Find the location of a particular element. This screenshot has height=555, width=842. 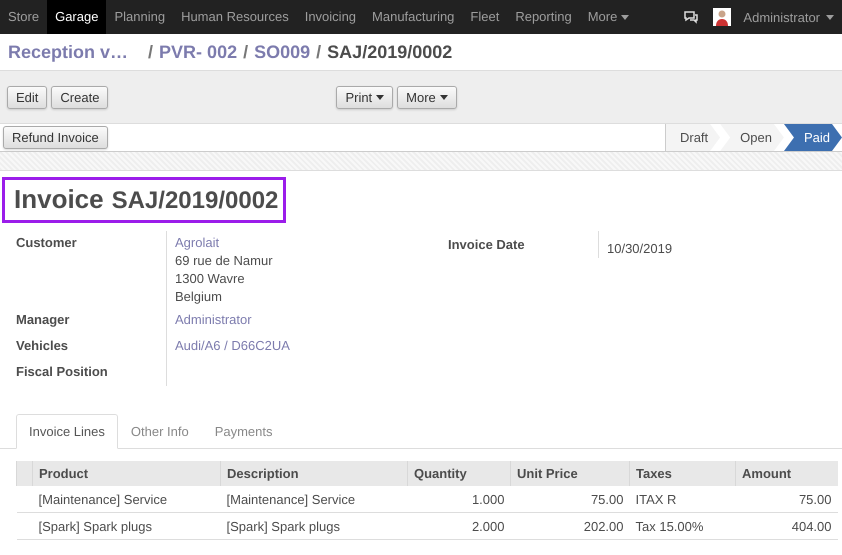

tab: Other Info is located at coordinates (160, 431).